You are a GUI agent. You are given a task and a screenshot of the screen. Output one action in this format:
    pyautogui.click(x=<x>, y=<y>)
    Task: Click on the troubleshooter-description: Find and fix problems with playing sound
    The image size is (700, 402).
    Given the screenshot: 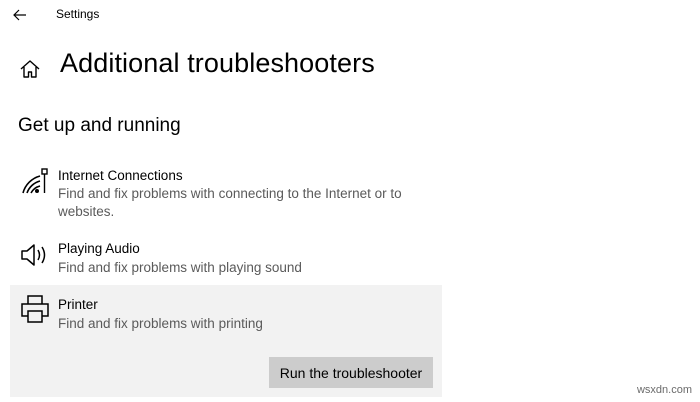 What is the action you would take?
    pyautogui.click(x=180, y=267)
    